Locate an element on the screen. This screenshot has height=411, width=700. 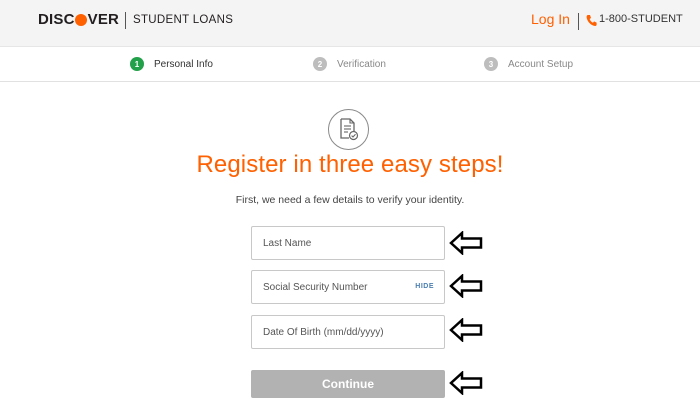
logo-text-left: DISC is located at coordinates (56, 19).